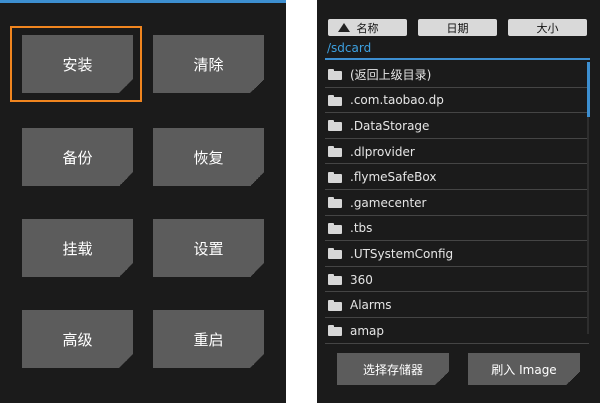 This screenshot has height=403, width=600. I want to click on list-item: .UTSystemConfig, so click(453, 254).